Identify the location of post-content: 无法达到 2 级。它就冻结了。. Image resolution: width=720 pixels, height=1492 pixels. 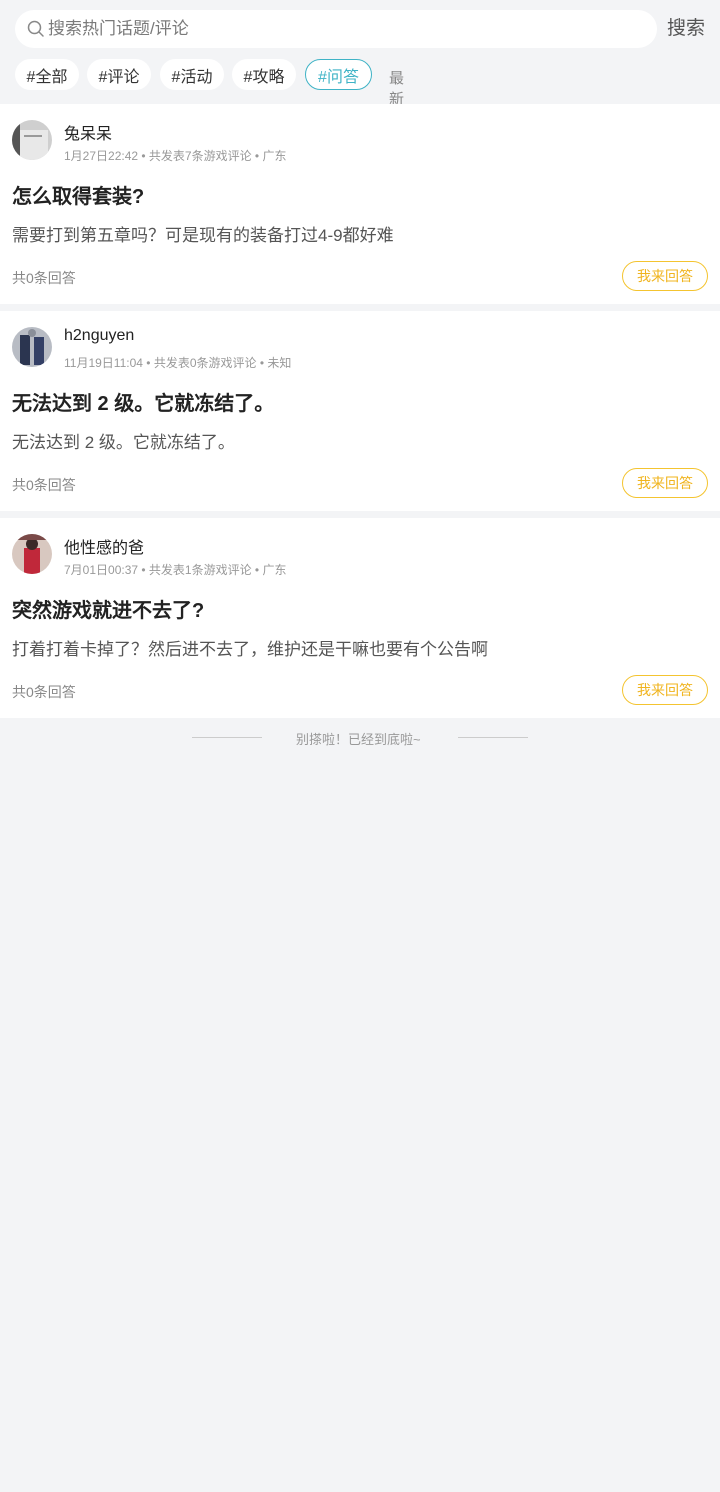
(123, 440).